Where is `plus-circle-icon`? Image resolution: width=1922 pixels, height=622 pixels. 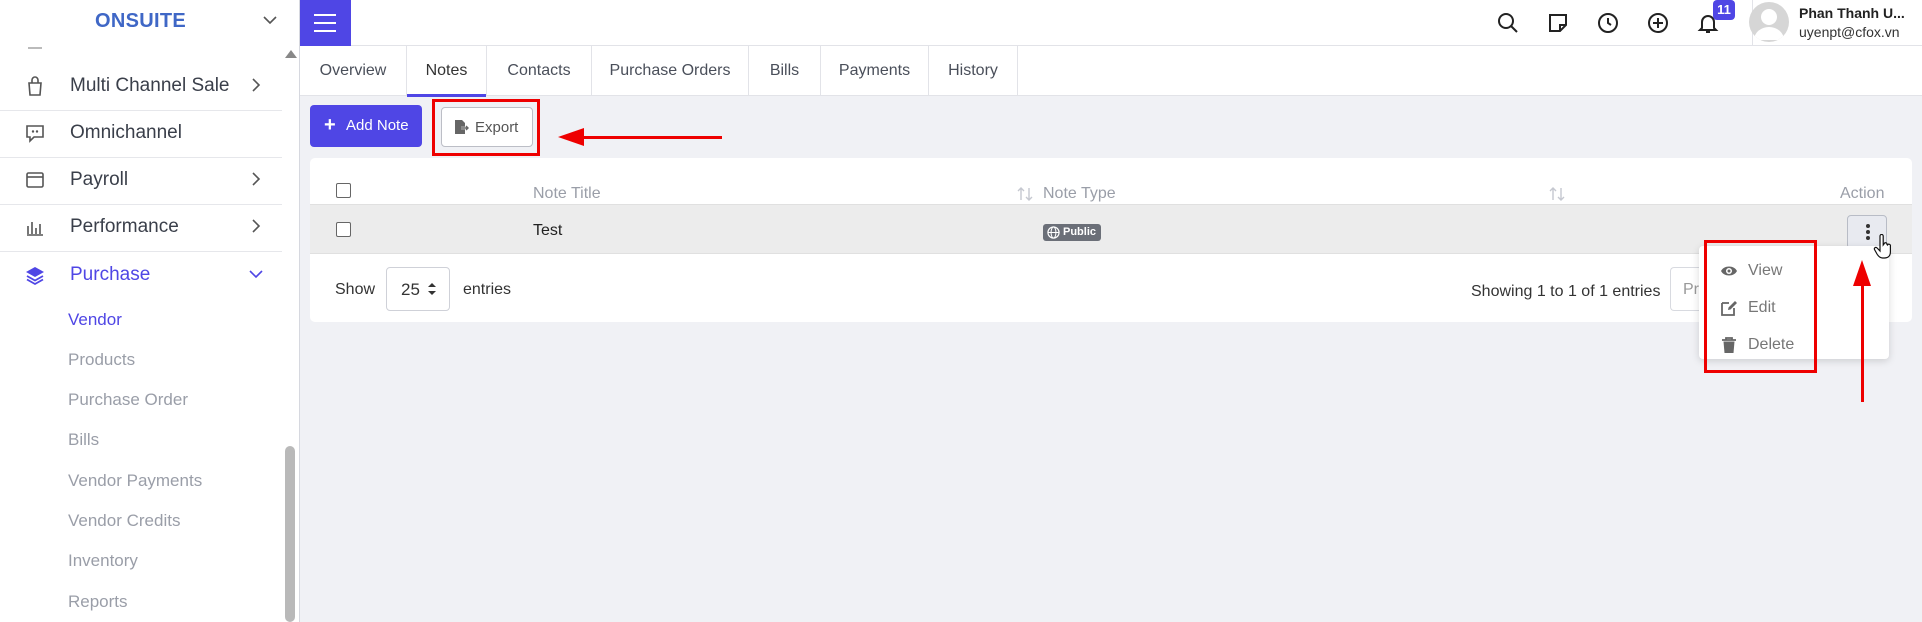 plus-circle-icon is located at coordinates (1658, 23).